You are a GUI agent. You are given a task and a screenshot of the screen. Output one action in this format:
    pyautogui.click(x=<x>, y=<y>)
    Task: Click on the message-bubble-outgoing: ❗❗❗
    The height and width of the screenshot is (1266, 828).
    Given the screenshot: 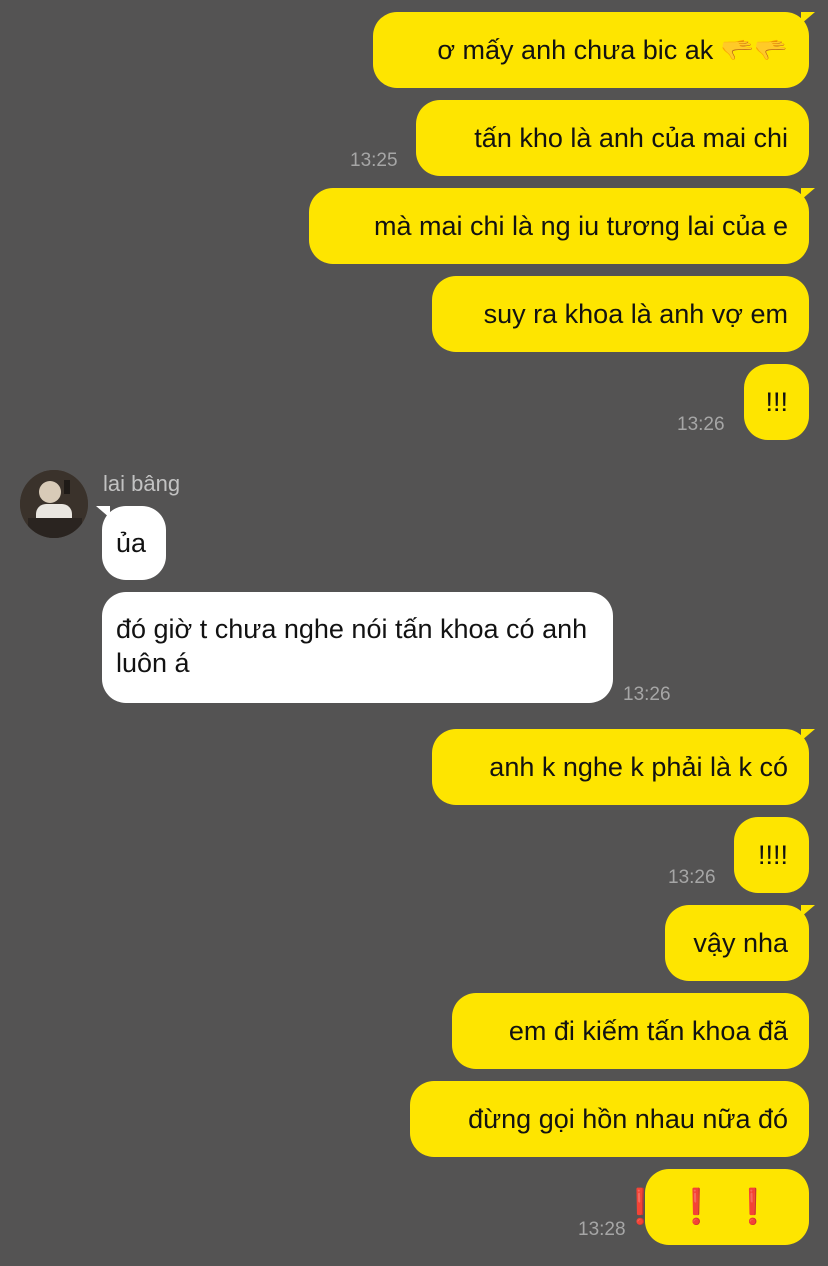 What is the action you would take?
    pyautogui.click(x=714, y=1207)
    